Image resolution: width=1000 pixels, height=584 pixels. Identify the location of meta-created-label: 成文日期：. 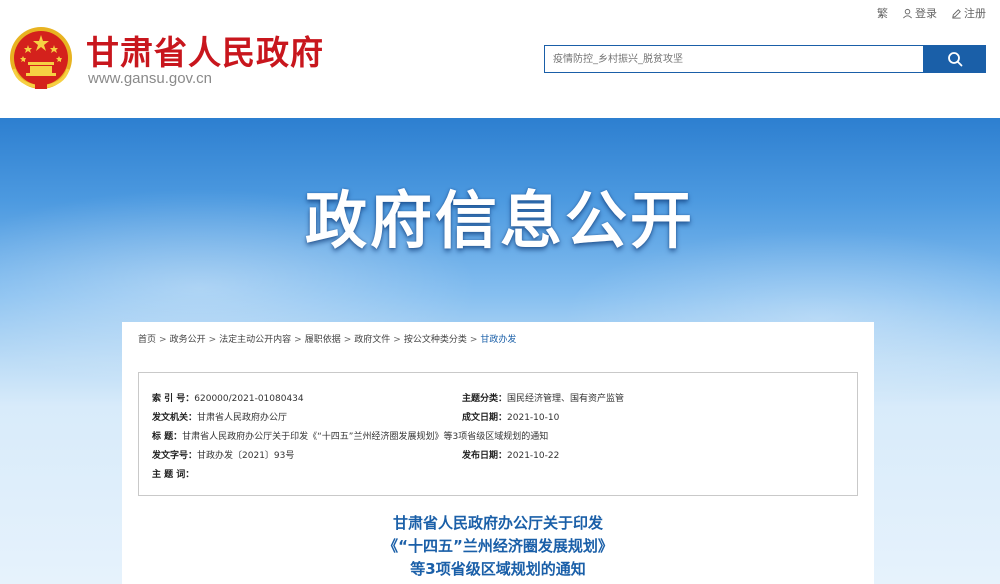
(485, 418).